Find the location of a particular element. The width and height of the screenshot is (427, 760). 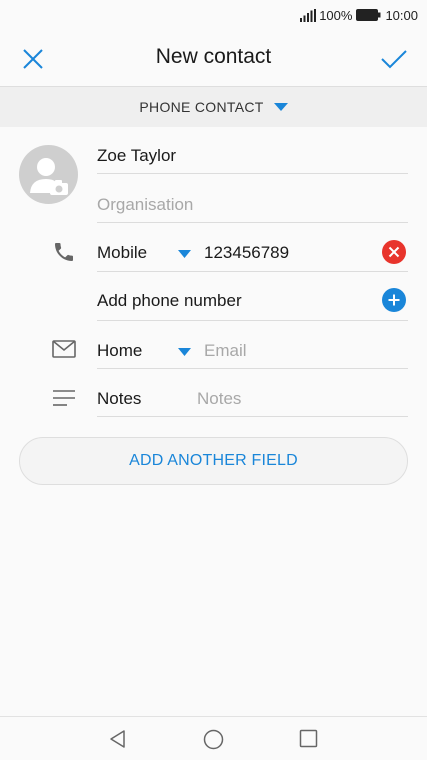

contact-photo-button is located at coordinates (48, 174).